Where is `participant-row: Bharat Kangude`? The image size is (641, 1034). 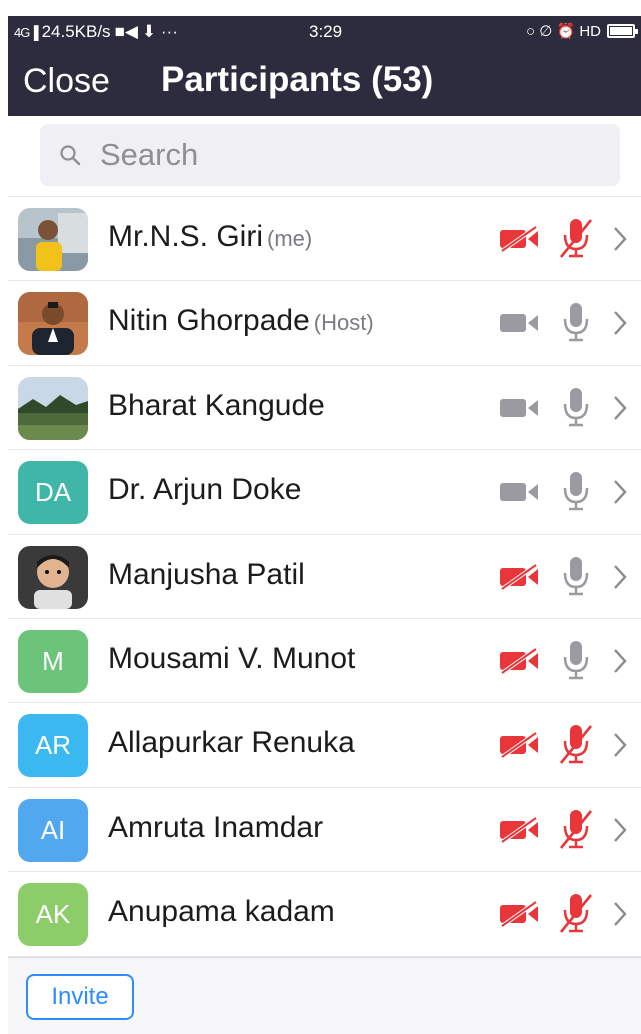
participant-row: Bharat Kangude is located at coordinates (324, 408).